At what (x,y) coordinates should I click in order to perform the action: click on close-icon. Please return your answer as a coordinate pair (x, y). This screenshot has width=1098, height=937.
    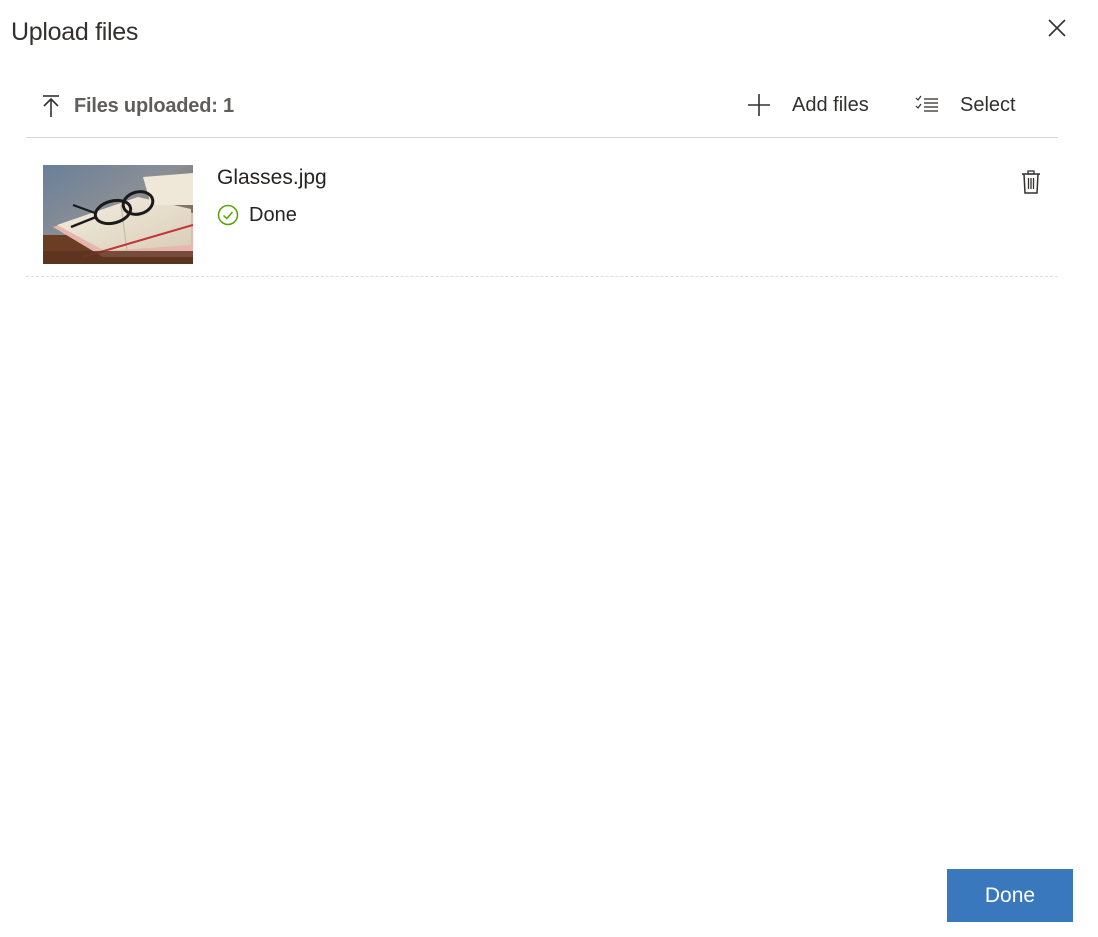
    Looking at the image, I should click on (1057, 30).